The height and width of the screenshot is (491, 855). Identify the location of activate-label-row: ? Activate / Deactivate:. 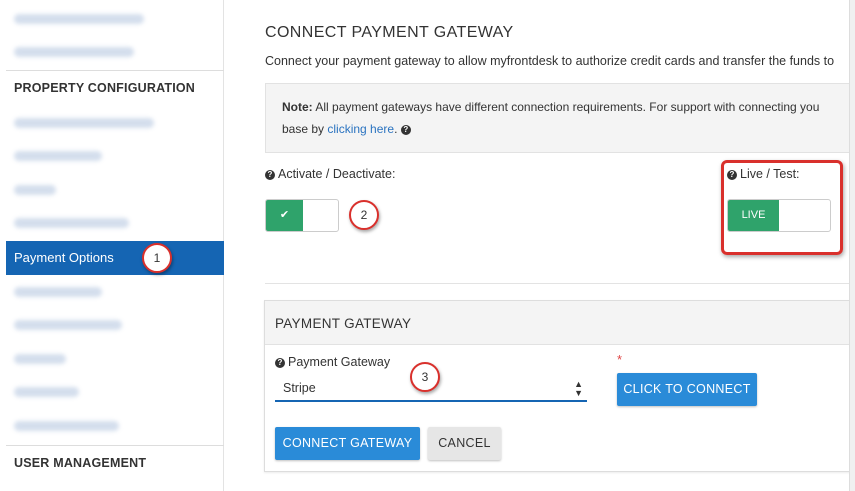
(330, 174).